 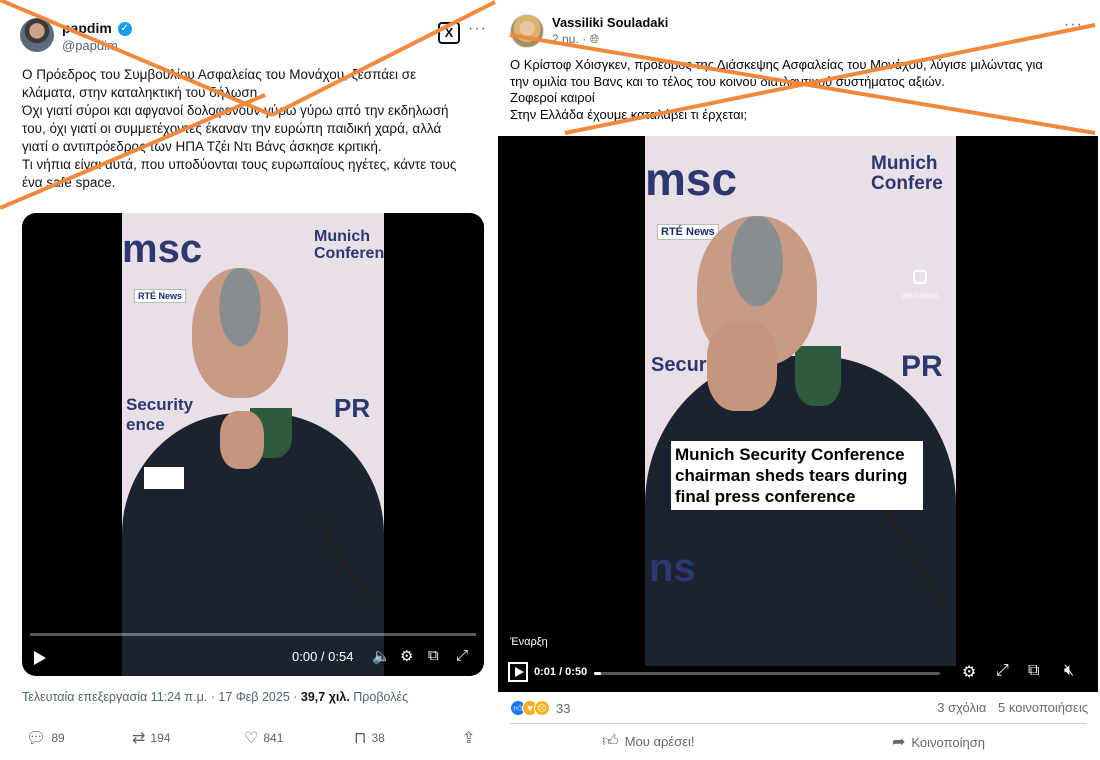 I want to click on bookmark-count: 38, so click(x=378, y=738).